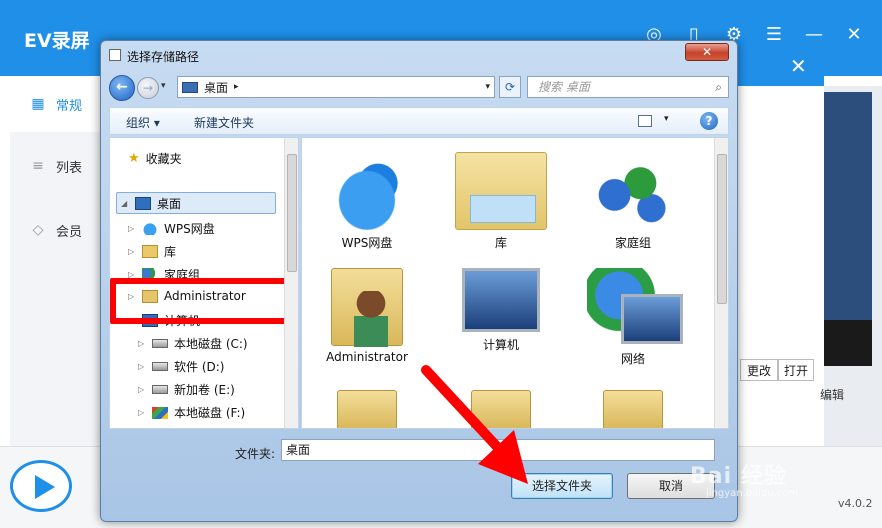 Image resolution: width=882 pixels, height=528 pixels. I want to click on recent-dropdown-icon: ▾, so click(163, 86).